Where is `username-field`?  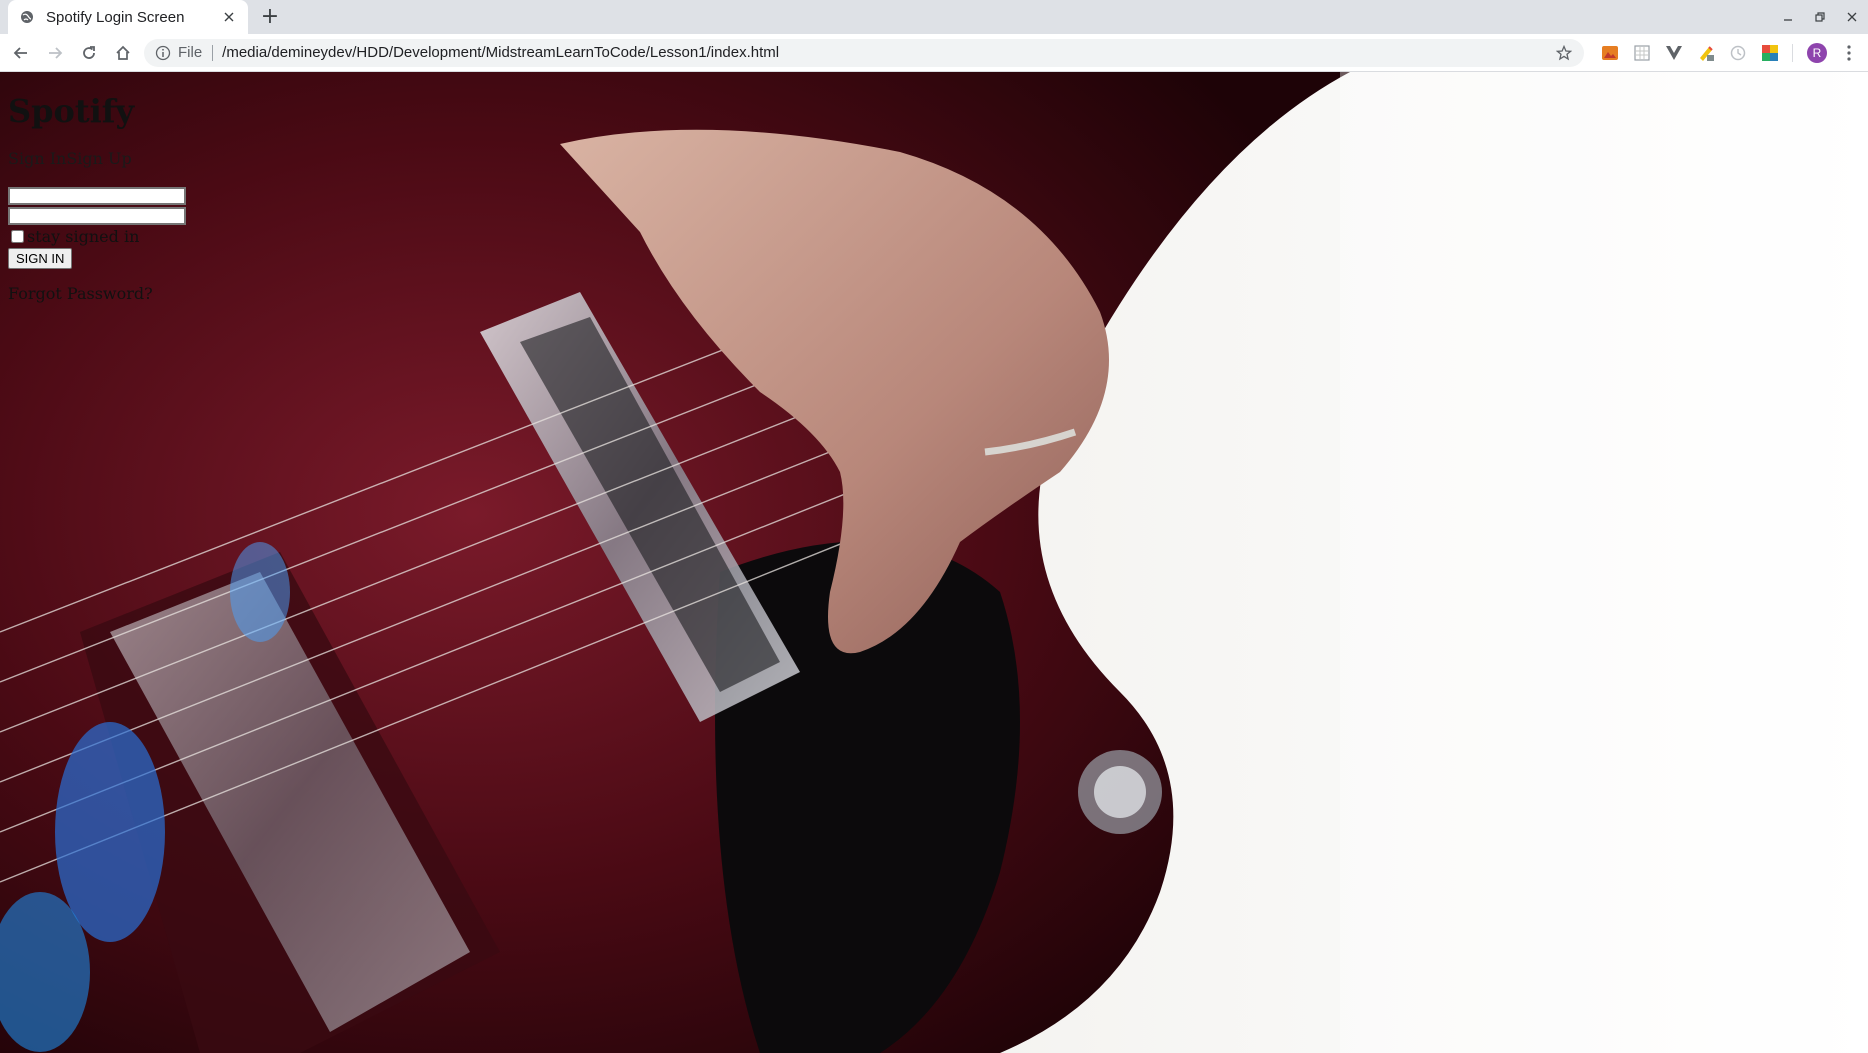 username-field is located at coordinates (97, 195).